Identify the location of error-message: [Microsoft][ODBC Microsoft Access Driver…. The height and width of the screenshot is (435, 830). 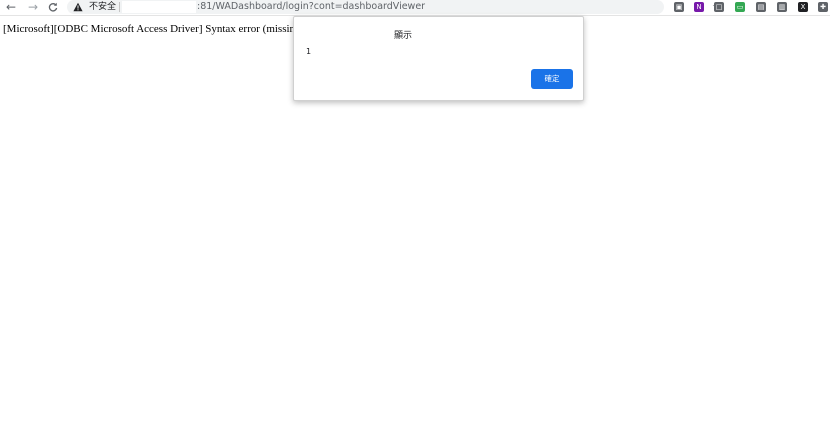
(148, 29).